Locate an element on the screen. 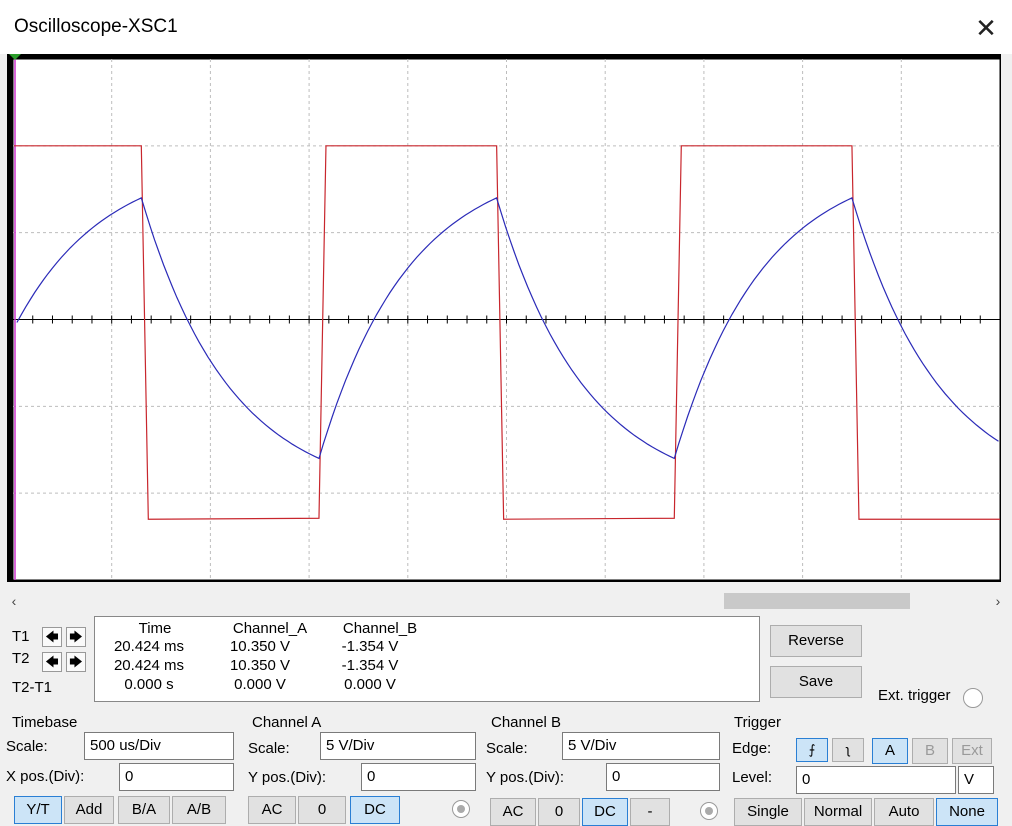  t1-right-arrow-icon: 🡆 is located at coordinates (76, 637).